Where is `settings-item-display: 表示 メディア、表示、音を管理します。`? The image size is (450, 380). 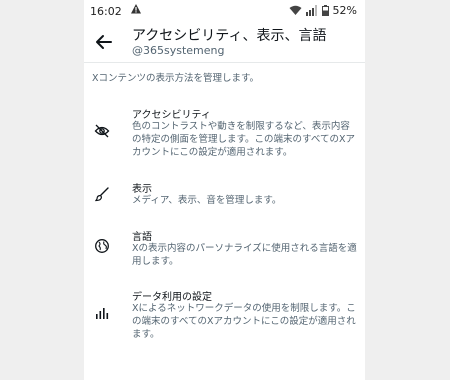
settings-item-display: 表示 メディア、表示、音を管理します。 is located at coordinates (224, 195).